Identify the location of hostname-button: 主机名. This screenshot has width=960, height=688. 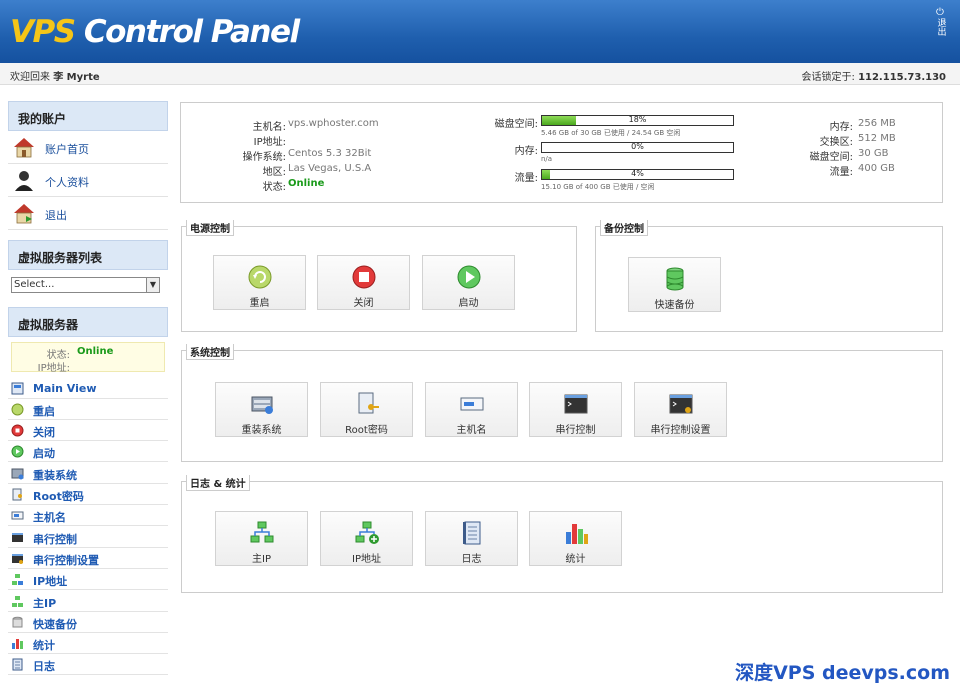
(471, 409).